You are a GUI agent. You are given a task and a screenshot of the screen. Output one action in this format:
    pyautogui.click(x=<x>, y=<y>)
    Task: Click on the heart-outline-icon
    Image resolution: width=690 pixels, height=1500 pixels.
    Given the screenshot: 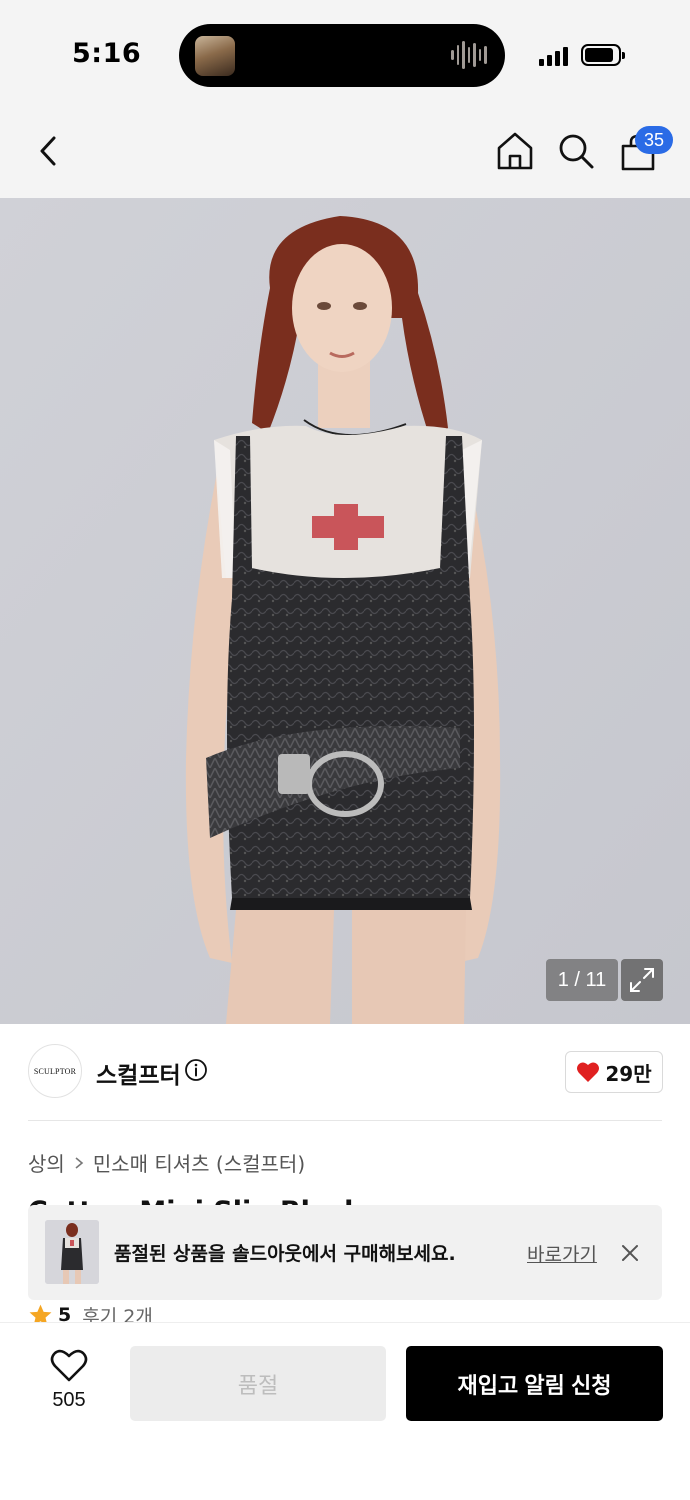 What is the action you would take?
    pyautogui.click(x=69, y=1366)
    